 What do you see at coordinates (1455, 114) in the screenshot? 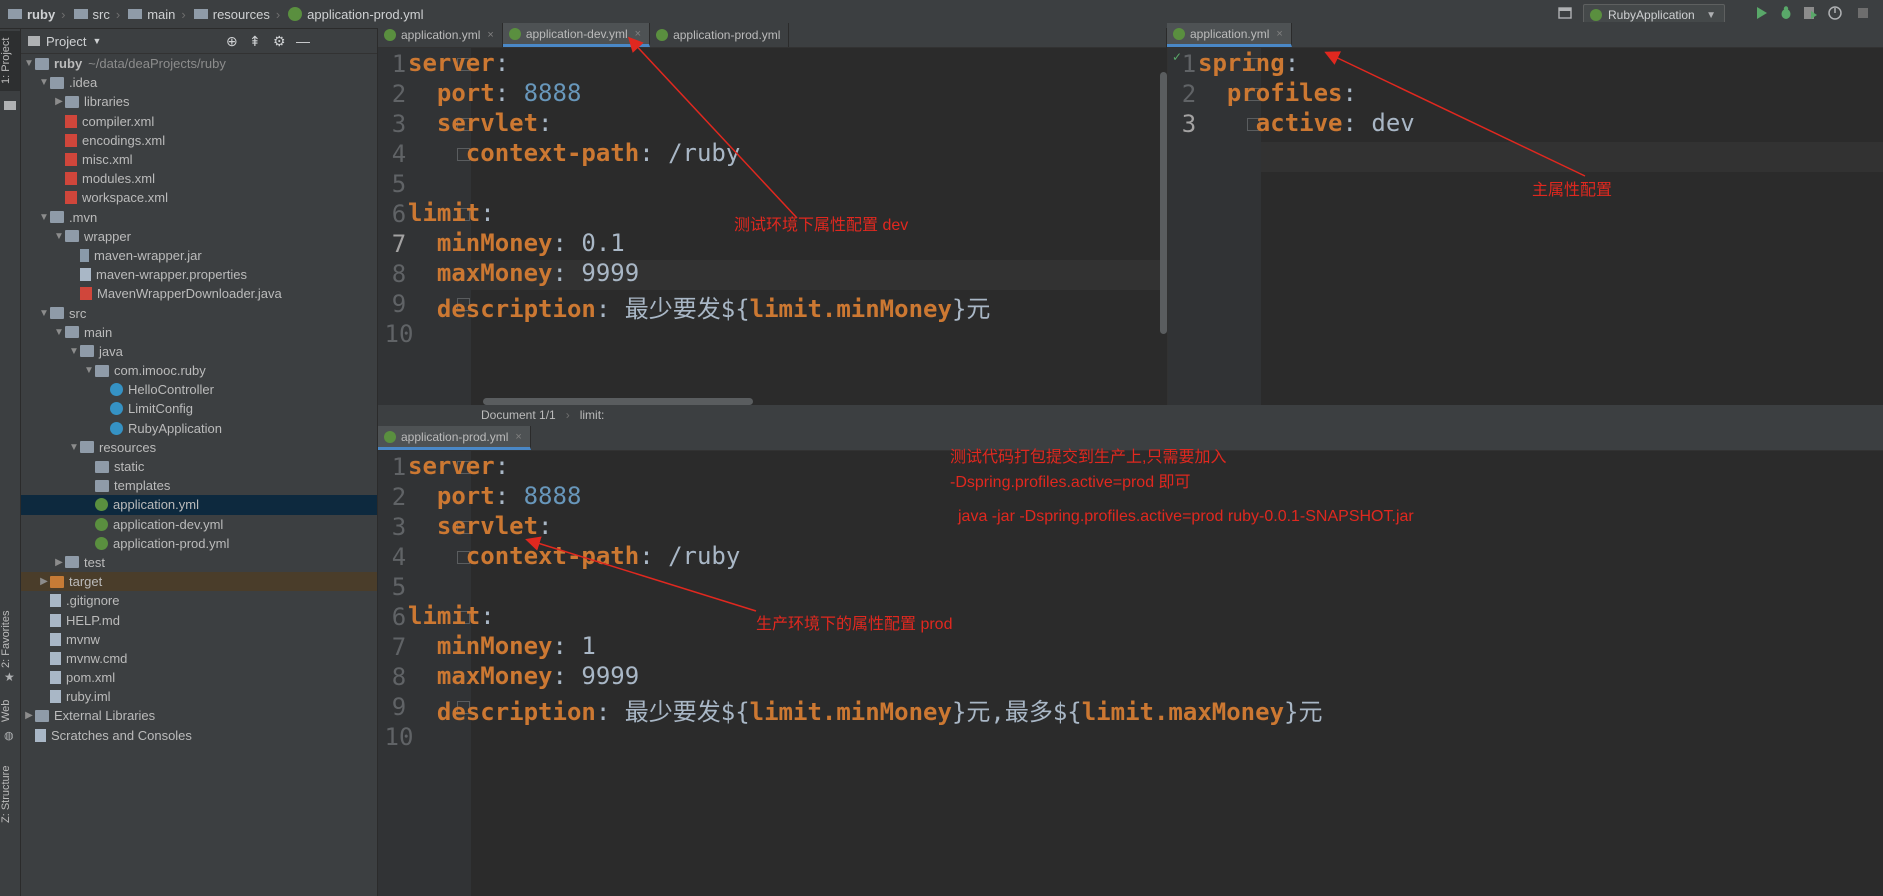
I see `arrow-main` at bounding box center [1455, 114].